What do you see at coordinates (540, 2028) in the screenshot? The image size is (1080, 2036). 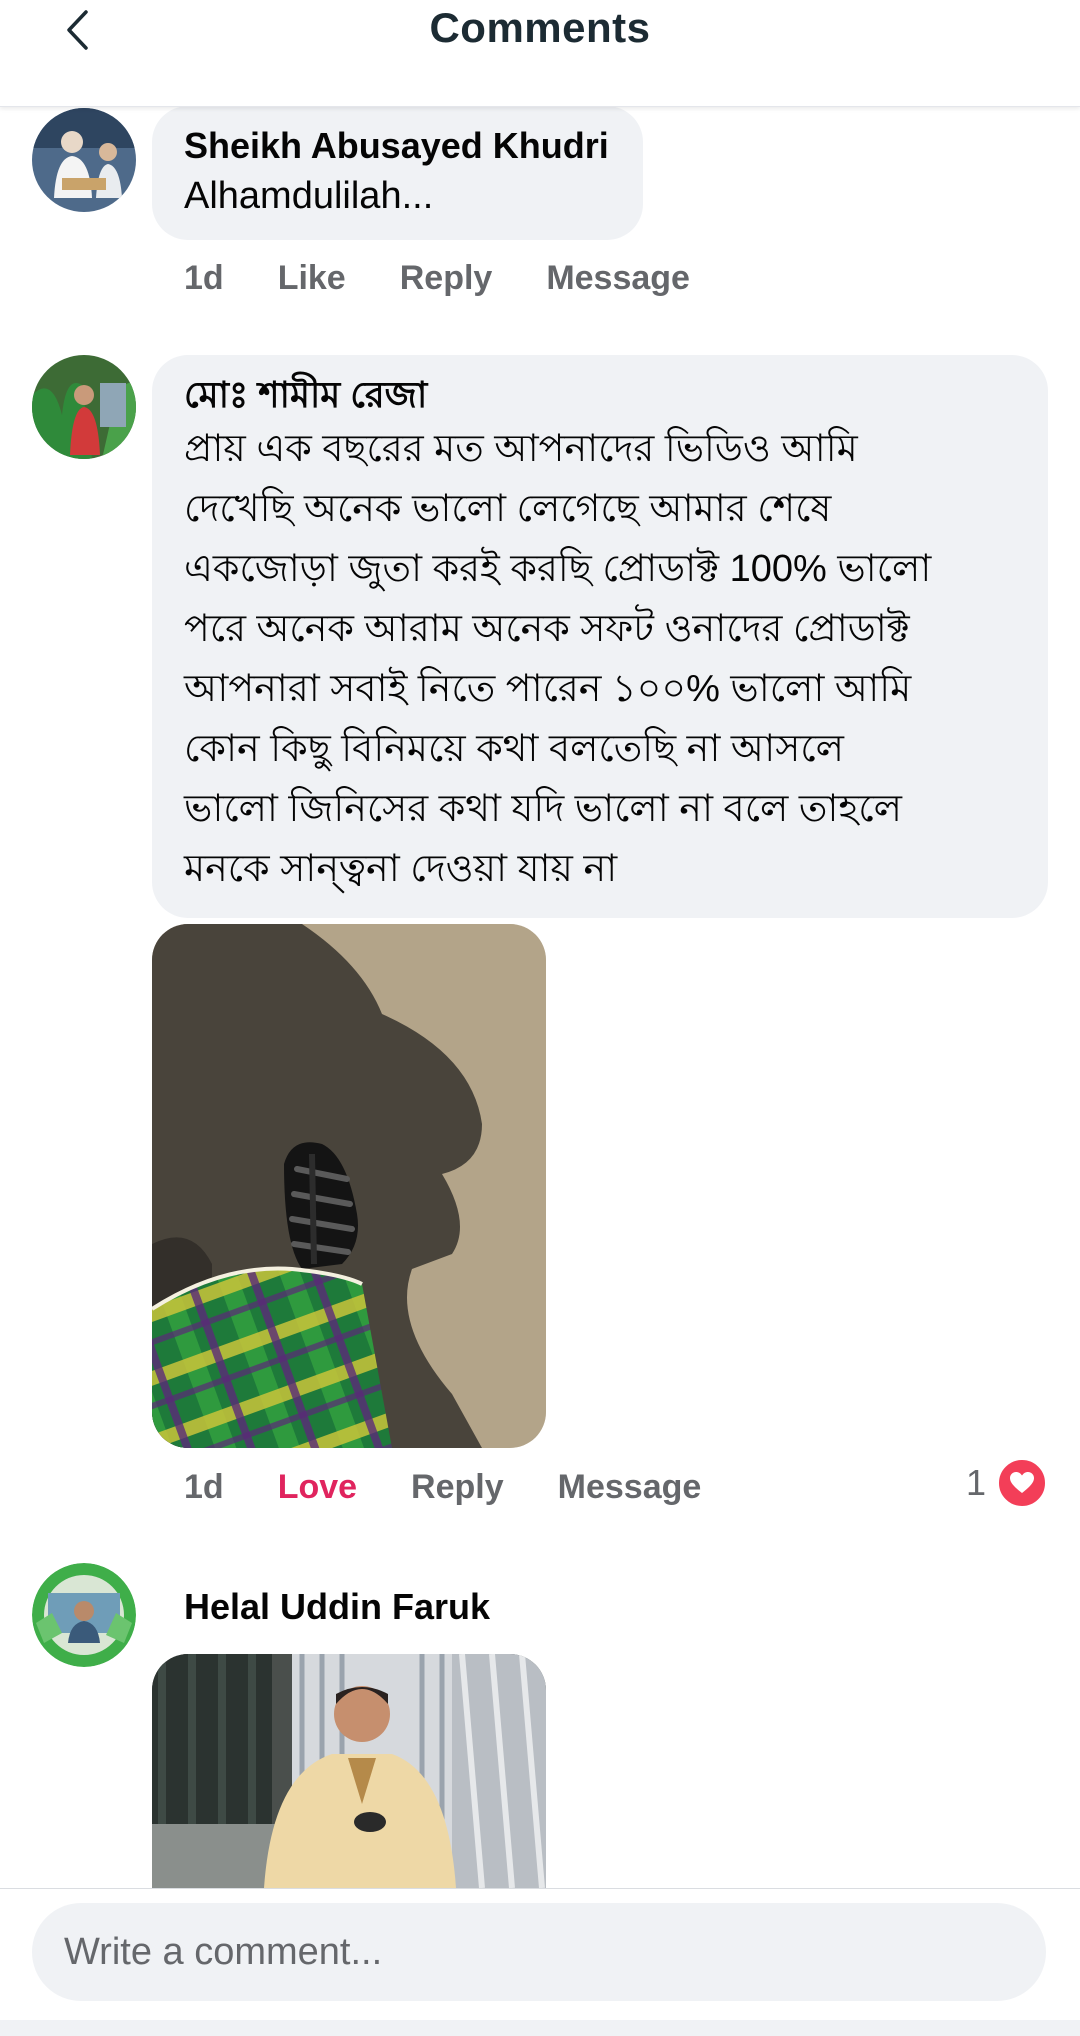 I see `bottom-divider` at bounding box center [540, 2028].